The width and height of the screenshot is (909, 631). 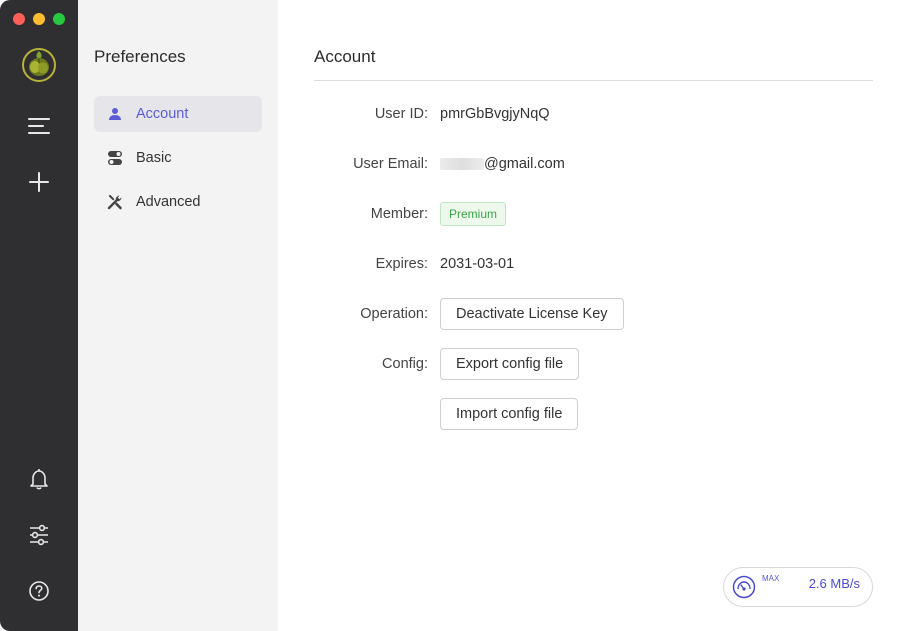 What do you see at coordinates (390, 164) in the screenshot?
I see `user-email-label: User Email:` at bounding box center [390, 164].